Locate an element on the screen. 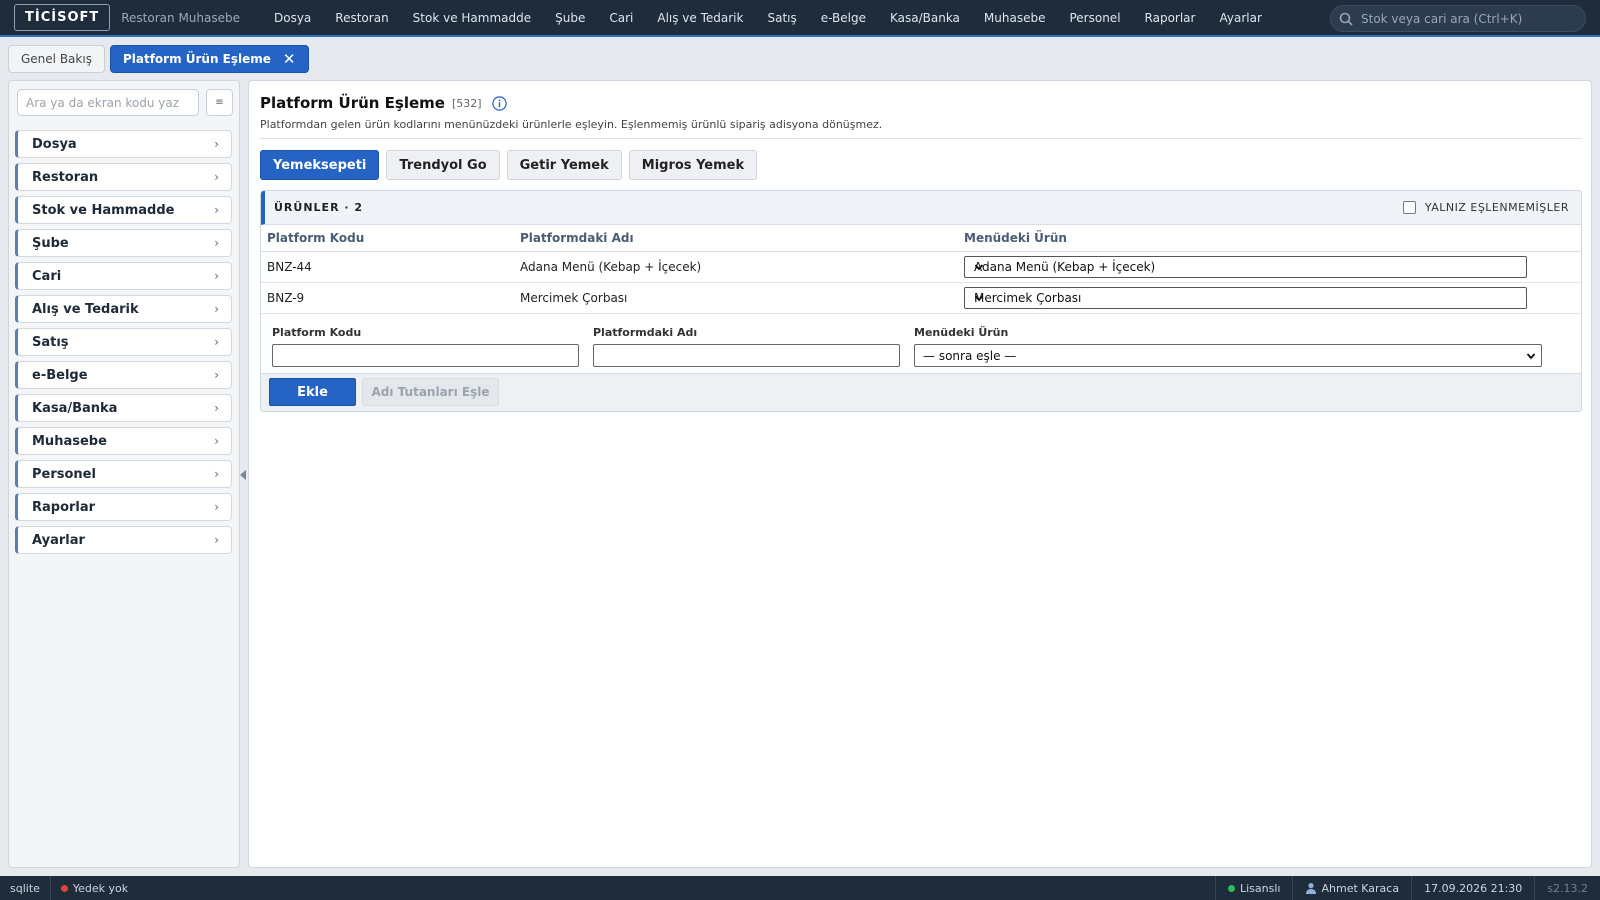 The height and width of the screenshot is (900, 1600). column-header: Menüdeki Ürün is located at coordinates (1015, 238).